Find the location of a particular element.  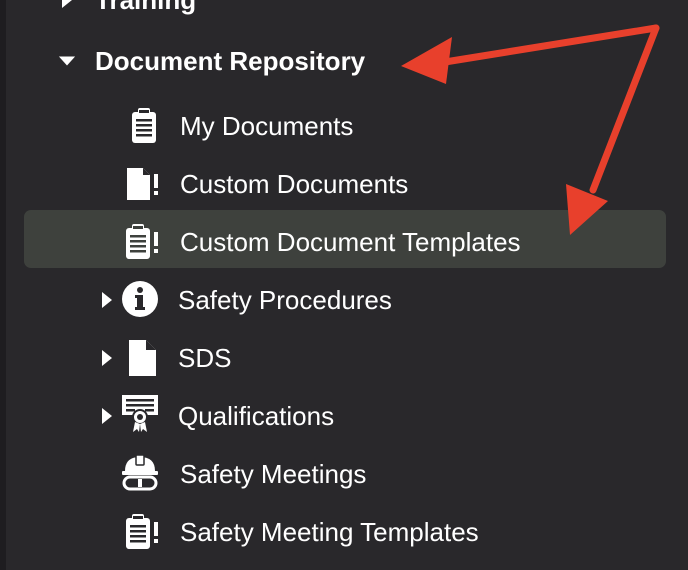

sidebar-item-my-documents: My Documents is located at coordinates (344, 126).